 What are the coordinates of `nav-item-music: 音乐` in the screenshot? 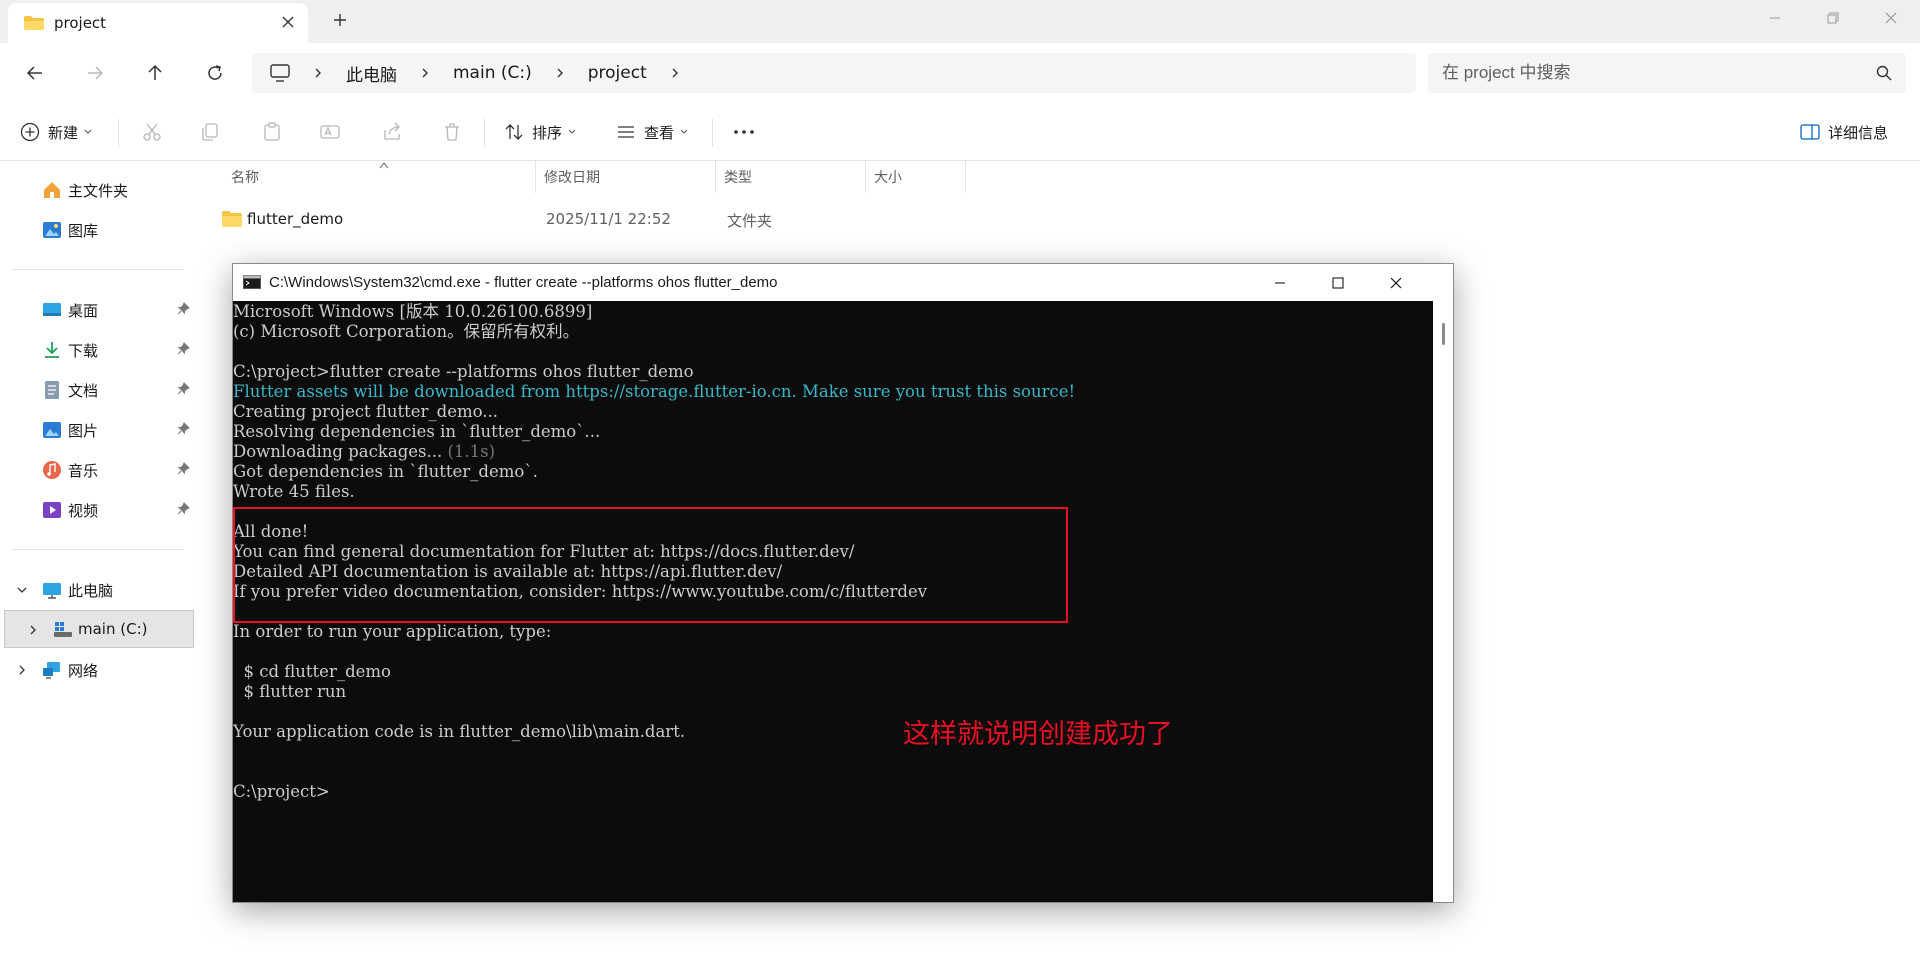 It's located at (98, 469).